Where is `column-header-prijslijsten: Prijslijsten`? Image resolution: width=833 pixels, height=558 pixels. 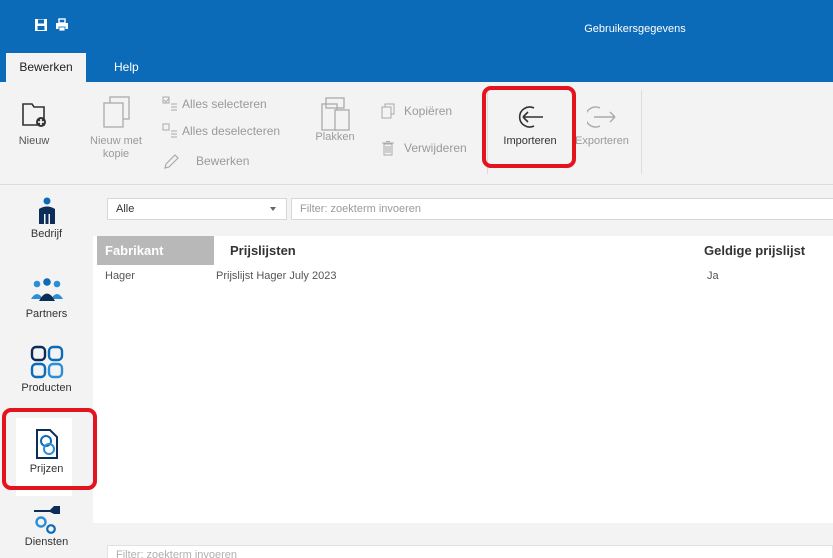
column-header-prijslijsten: Prijslijsten is located at coordinates (459, 250).